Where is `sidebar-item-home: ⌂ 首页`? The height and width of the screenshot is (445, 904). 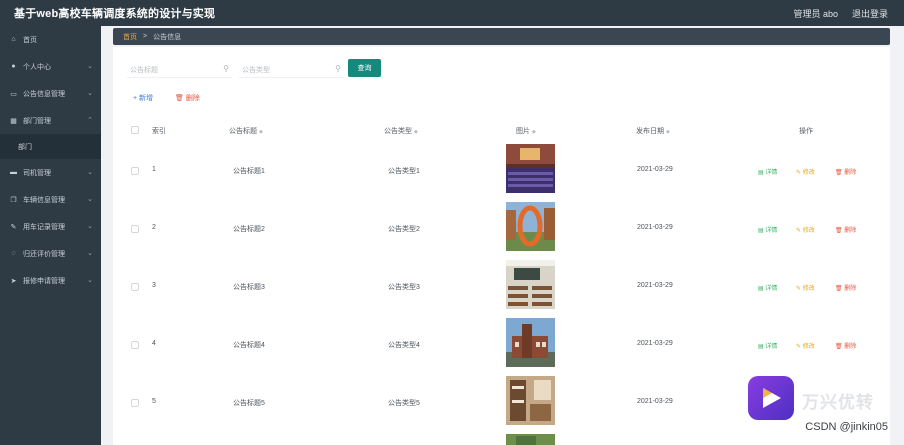
sidebar-item-home: ⌂ 首页 is located at coordinates (50, 39).